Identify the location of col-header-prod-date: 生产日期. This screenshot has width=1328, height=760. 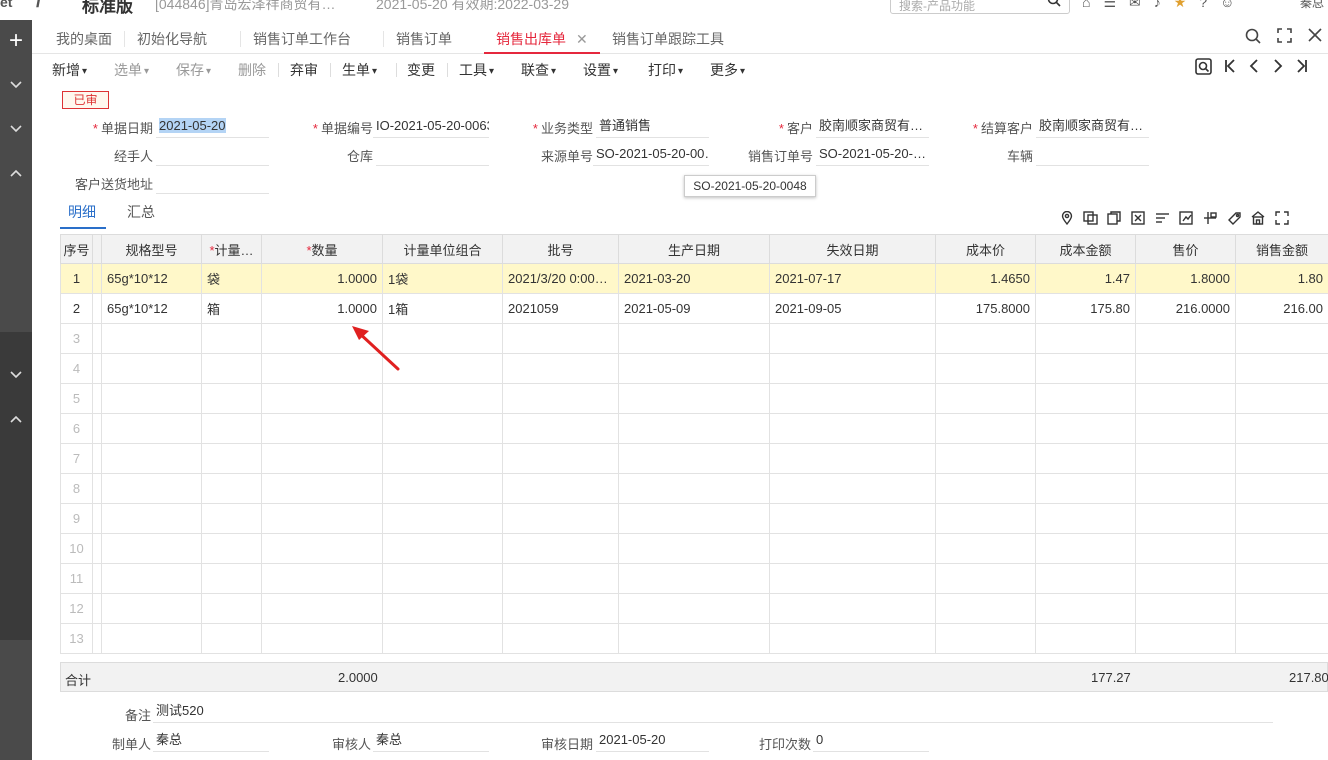
(694, 249).